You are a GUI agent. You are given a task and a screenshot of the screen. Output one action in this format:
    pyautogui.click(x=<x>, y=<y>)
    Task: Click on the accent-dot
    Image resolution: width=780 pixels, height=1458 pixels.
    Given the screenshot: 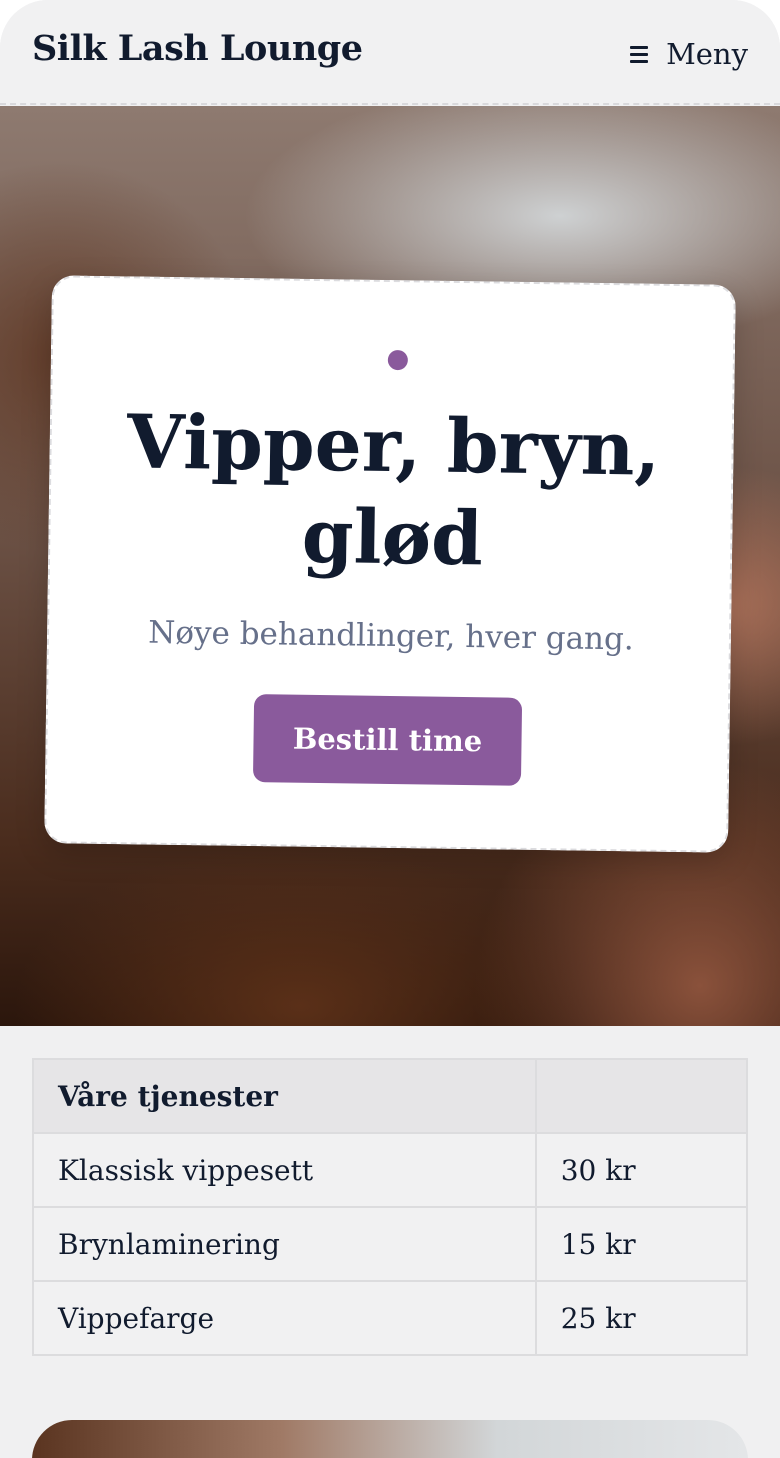 What is the action you would take?
    pyautogui.click(x=397, y=360)
    